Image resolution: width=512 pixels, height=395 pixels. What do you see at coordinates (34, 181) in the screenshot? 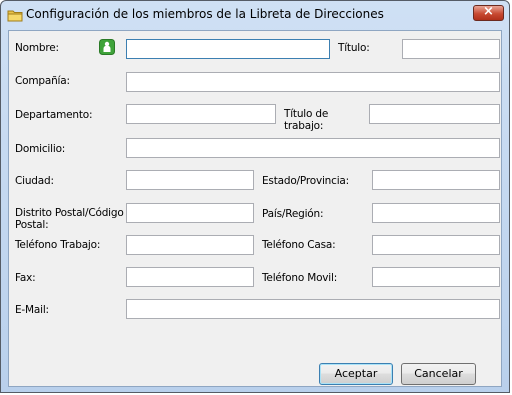
I see `ciudad-label: Ciudad:` at bounding box center [34, 181].